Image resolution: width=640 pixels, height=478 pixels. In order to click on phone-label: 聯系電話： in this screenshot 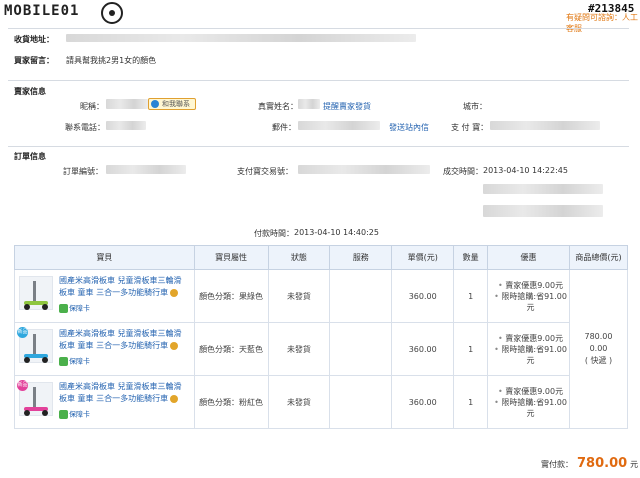, I will do `click(85, 127)`.